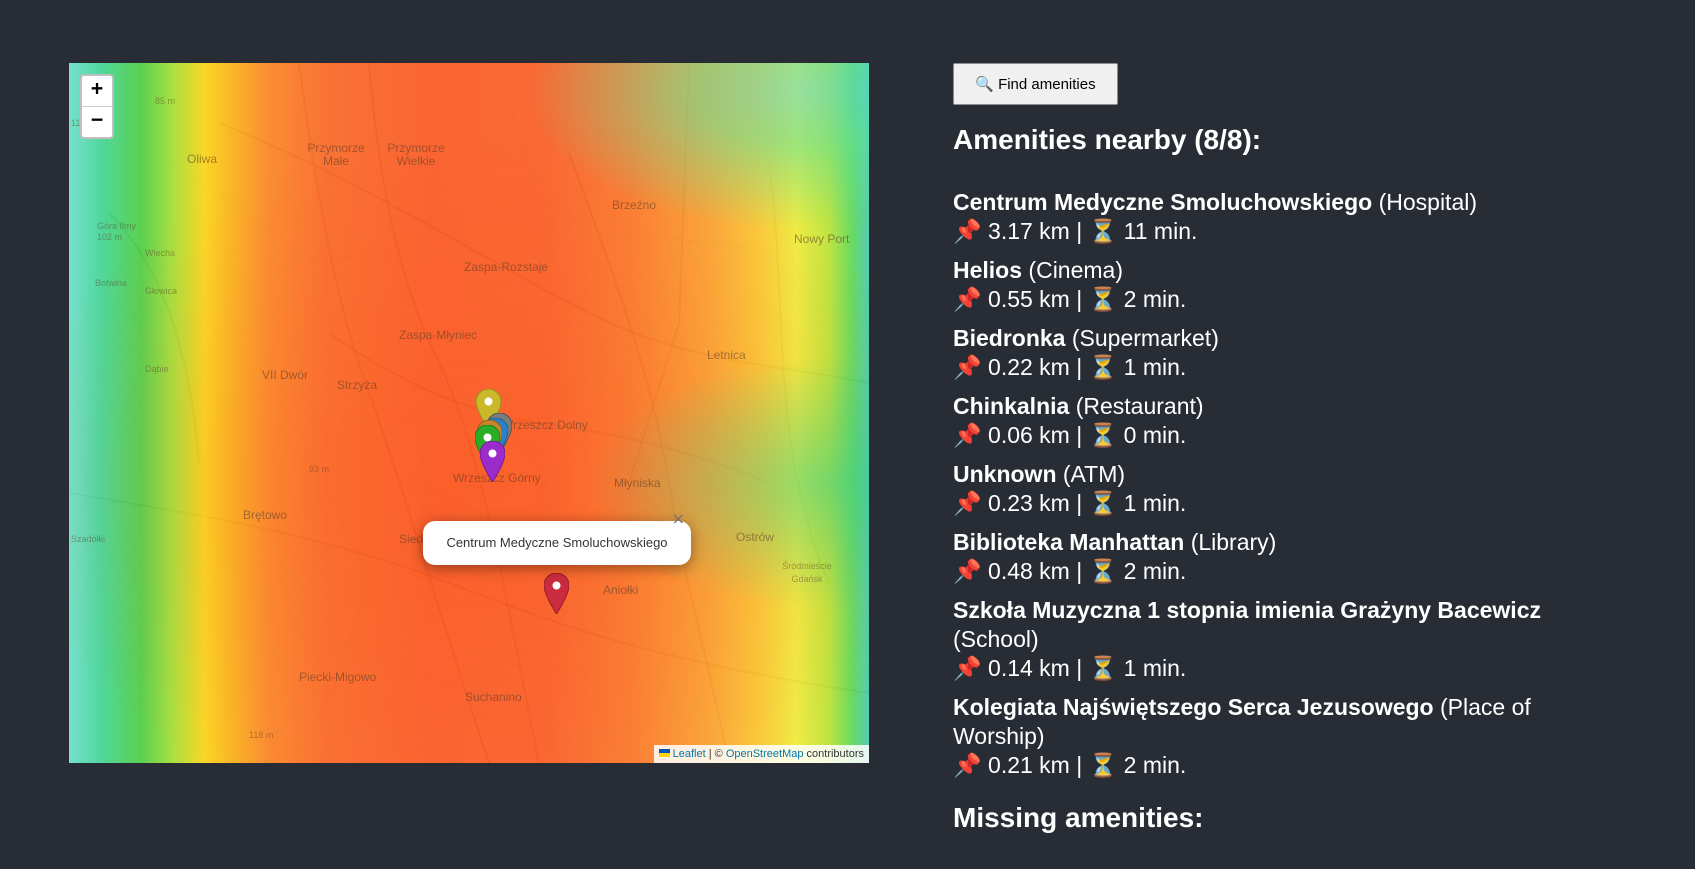 The width and height of the screenshot is (1695, 869). I want to click on amenity-name: Helios, so click(988, 270).